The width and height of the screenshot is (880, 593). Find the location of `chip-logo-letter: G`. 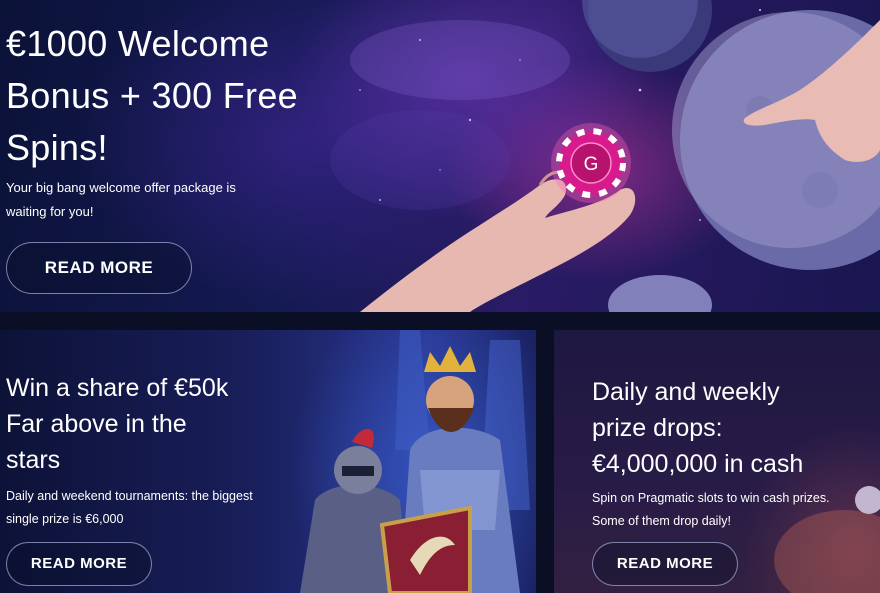

chip-logo-letter: G is located at coordinates (591, 164).